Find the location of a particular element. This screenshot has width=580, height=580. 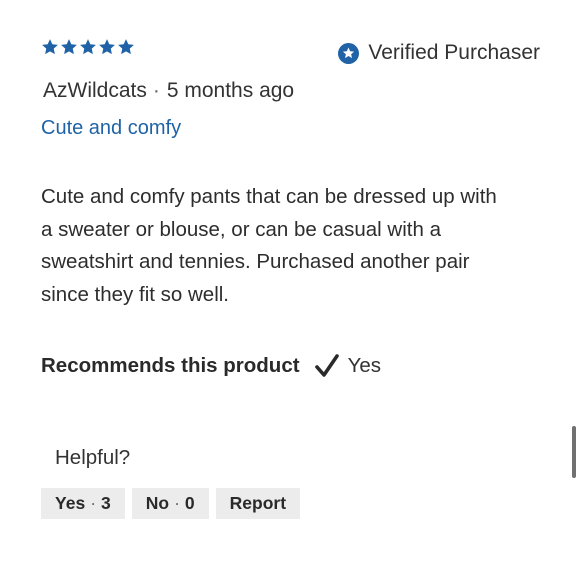

helpful-yes-button: Yes · 3 is located at coordinates (83, 503).